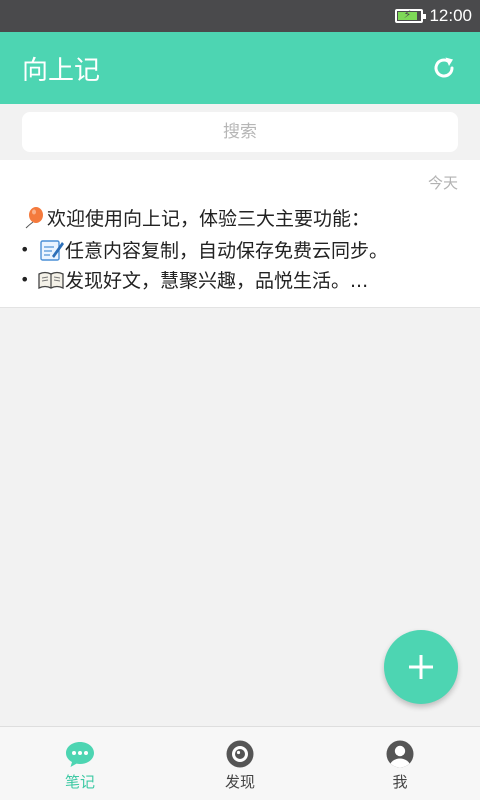 The height and width of the screenshot is (800, 480). Describe the element at coordinates (239, 782) in the screenshot. I see `tab-discover-label: 发现` at that location.